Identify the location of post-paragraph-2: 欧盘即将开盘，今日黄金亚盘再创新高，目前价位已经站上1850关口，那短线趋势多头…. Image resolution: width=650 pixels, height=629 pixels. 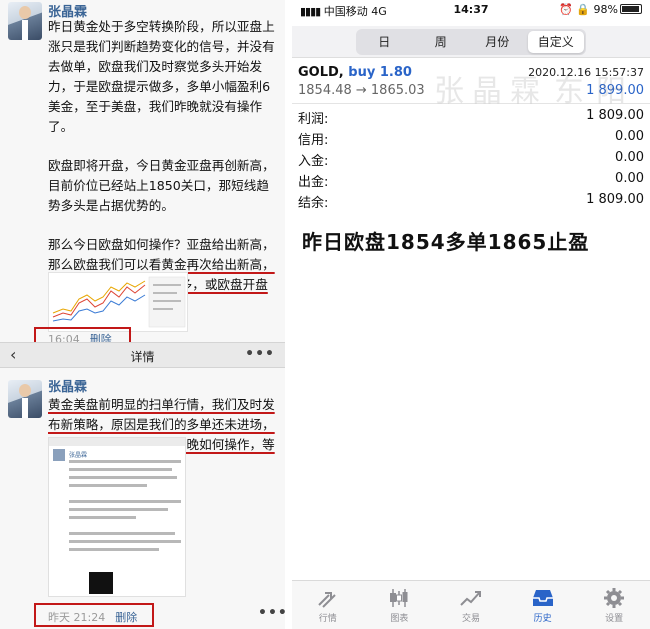
(161, 185).